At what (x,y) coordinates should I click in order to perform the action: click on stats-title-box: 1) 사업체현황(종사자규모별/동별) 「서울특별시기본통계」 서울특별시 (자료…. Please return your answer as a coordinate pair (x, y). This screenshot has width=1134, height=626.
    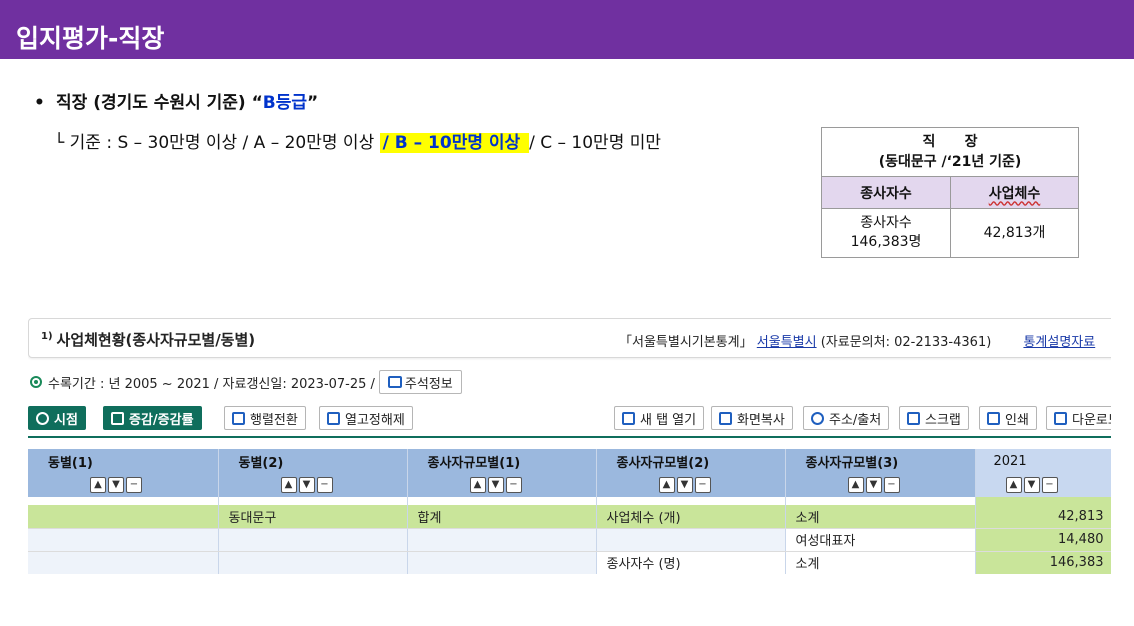
    Looking at the image, I should click on (569, 338).